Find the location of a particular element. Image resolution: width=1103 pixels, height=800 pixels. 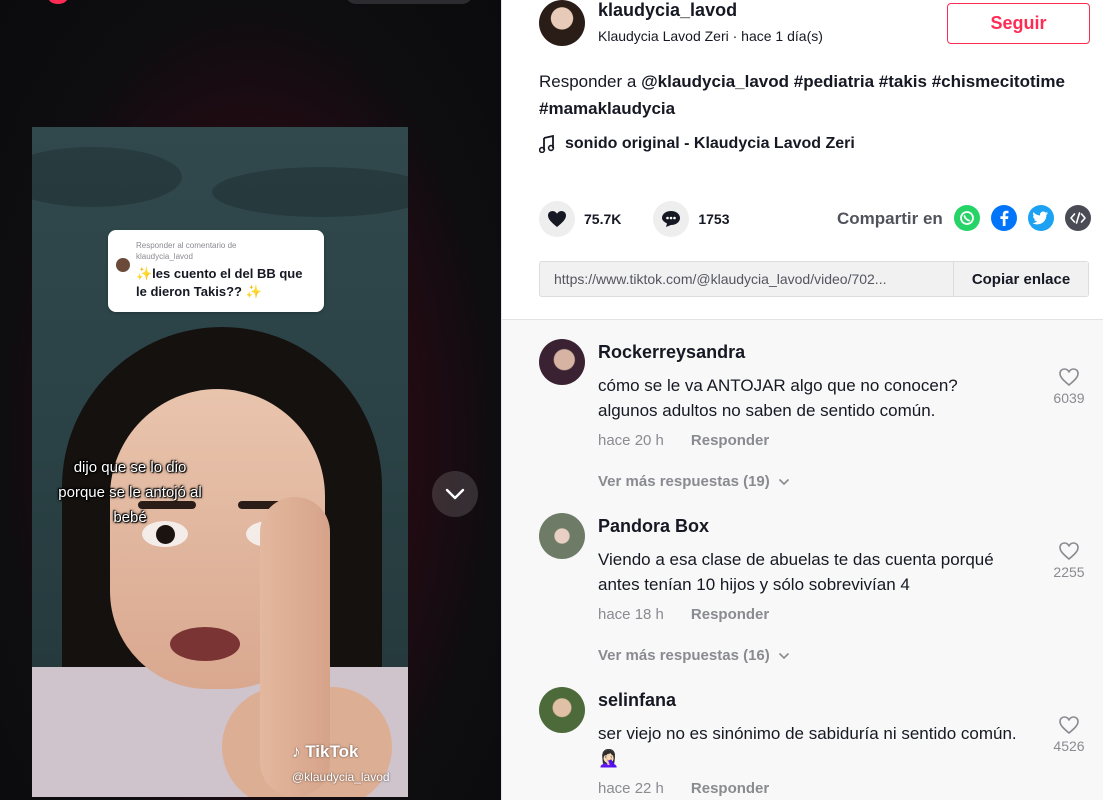

reply-card-header: Responder al comentario de is located at coordinates (186, 245).